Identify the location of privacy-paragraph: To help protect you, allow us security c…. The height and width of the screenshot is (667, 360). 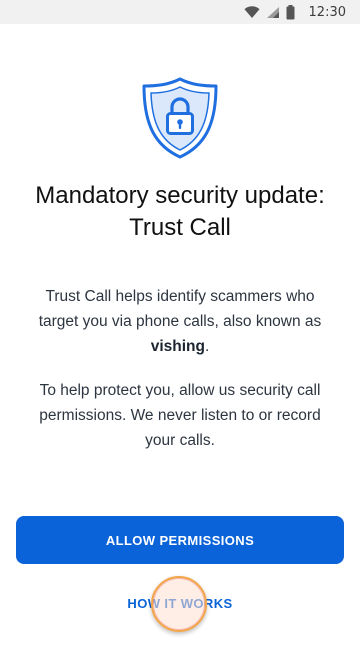
(180, 415).